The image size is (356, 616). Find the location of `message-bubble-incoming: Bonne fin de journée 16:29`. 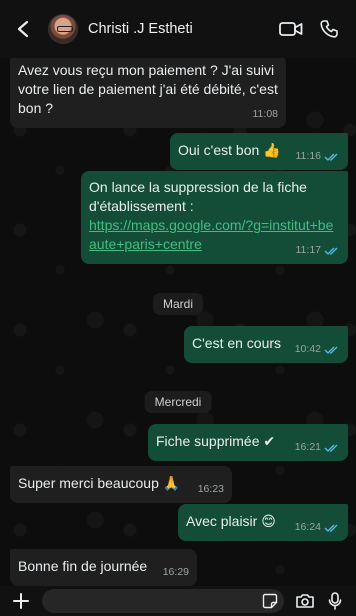

message-bubble-incoming: Bonne fin de journée 16:29 is located at coordinates (103, 567).